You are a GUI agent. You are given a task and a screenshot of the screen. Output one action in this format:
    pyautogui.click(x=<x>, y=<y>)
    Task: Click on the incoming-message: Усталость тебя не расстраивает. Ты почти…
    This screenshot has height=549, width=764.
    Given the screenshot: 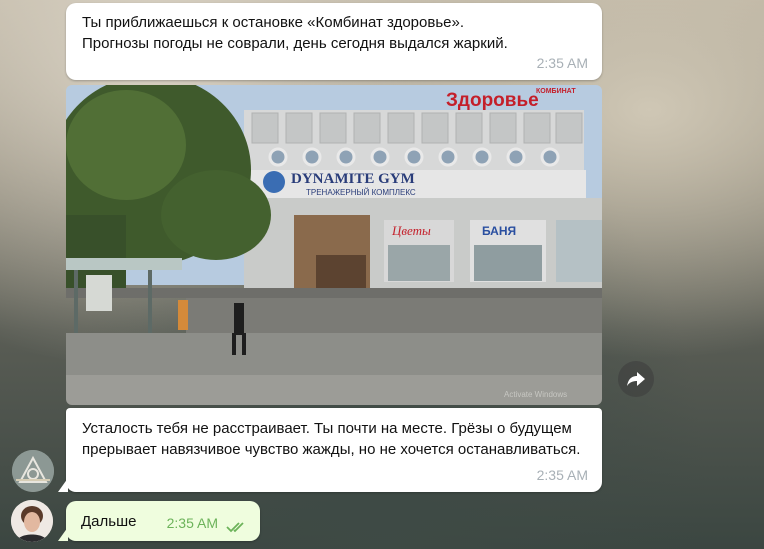 What is the action you would take?
    pyautogui.click(x=334, y=450)
    